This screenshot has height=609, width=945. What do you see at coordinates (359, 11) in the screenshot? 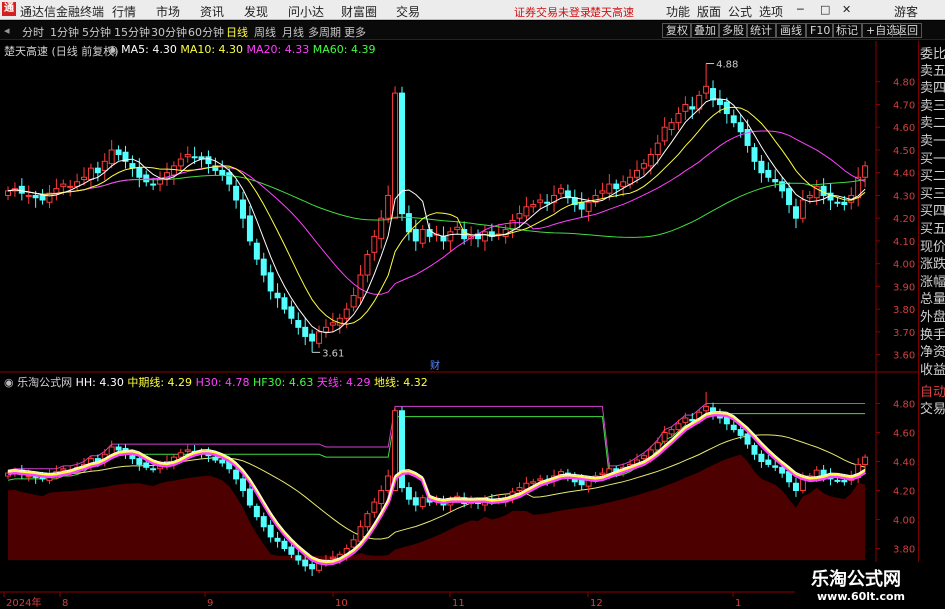
I see `menu-item-wealth: 财富圈` at bounding box center [359, 11].